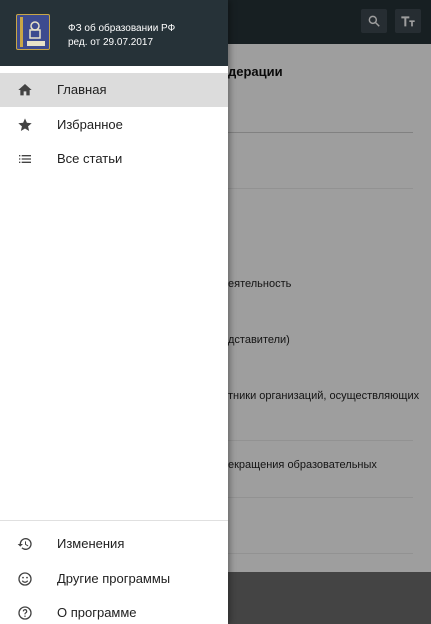 Image resolution: width=431 pixels, height=624 pixels. What do you see at coordinates (25, 544) in the screenshot?
I see `history-icon` at bounding box center [25, 544].